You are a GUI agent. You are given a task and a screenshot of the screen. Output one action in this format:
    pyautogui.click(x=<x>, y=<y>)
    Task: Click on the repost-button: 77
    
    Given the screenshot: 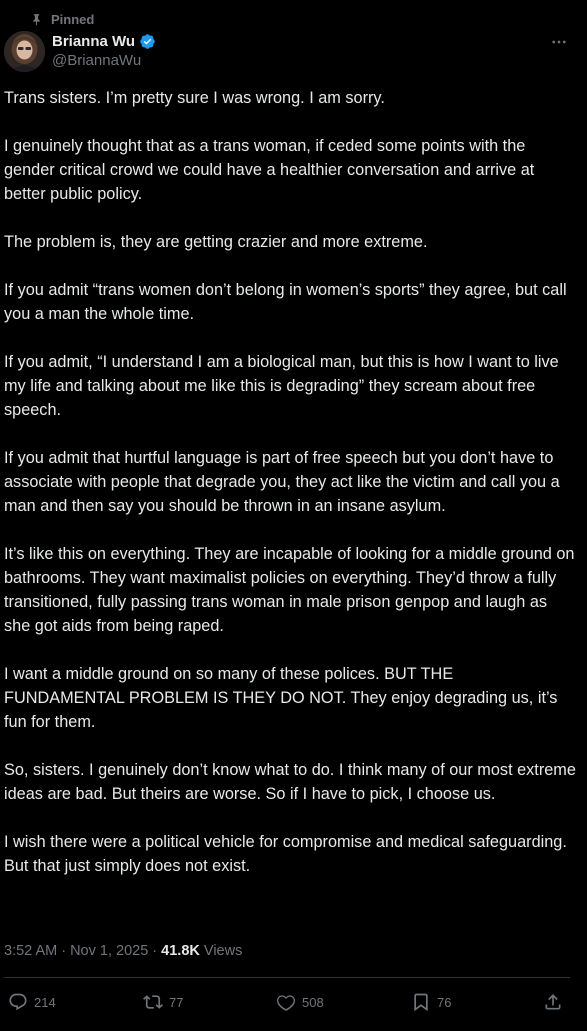 What is the action you would take?
    pyautogui.click(x=163, y=1002)
    